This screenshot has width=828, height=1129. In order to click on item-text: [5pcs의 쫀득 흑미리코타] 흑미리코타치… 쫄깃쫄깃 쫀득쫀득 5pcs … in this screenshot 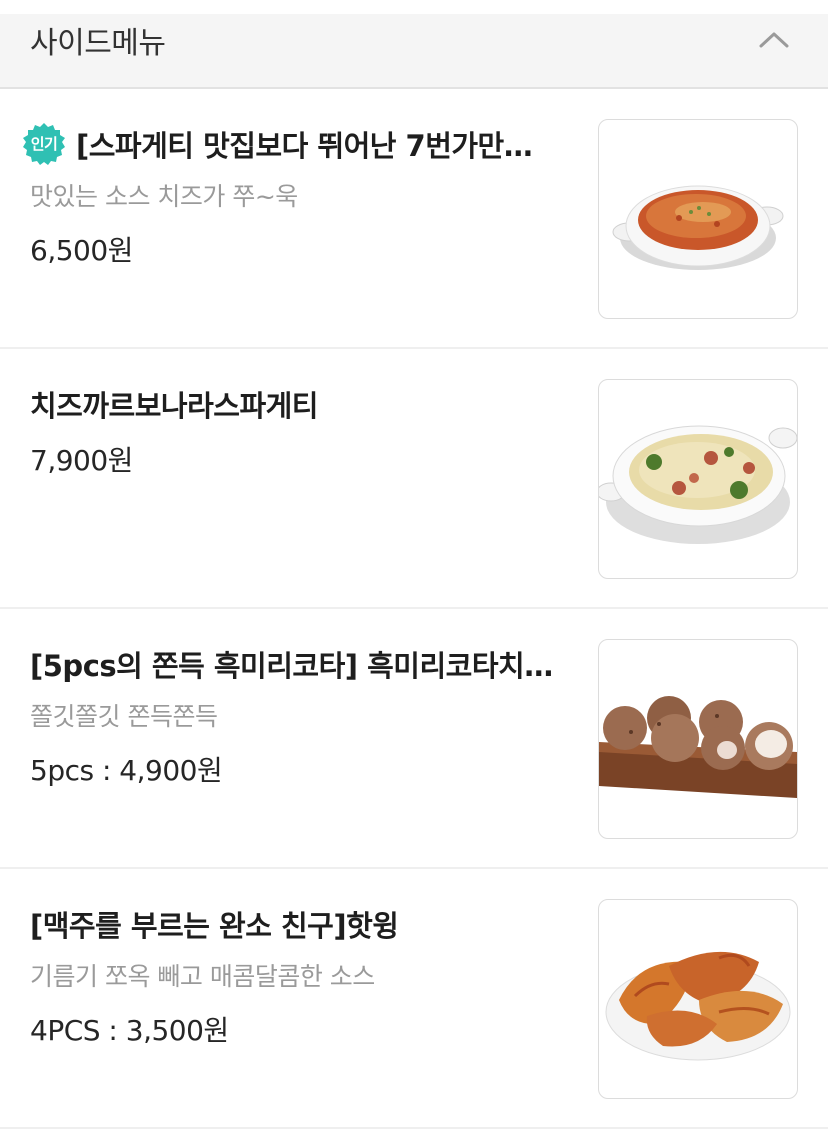, I will do `click(296, 715)`.